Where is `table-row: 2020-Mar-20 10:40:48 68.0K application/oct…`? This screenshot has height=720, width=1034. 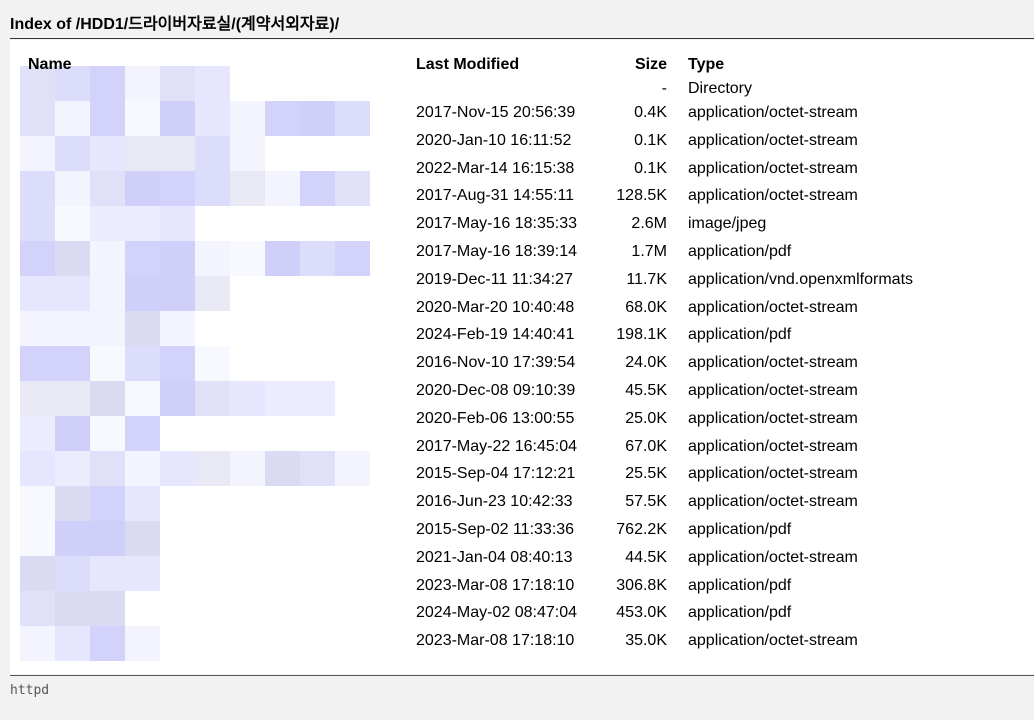 table-row: 2020-Mar-20 10:40:48 68.0K application/oct… is located at coordinates (517, 312).